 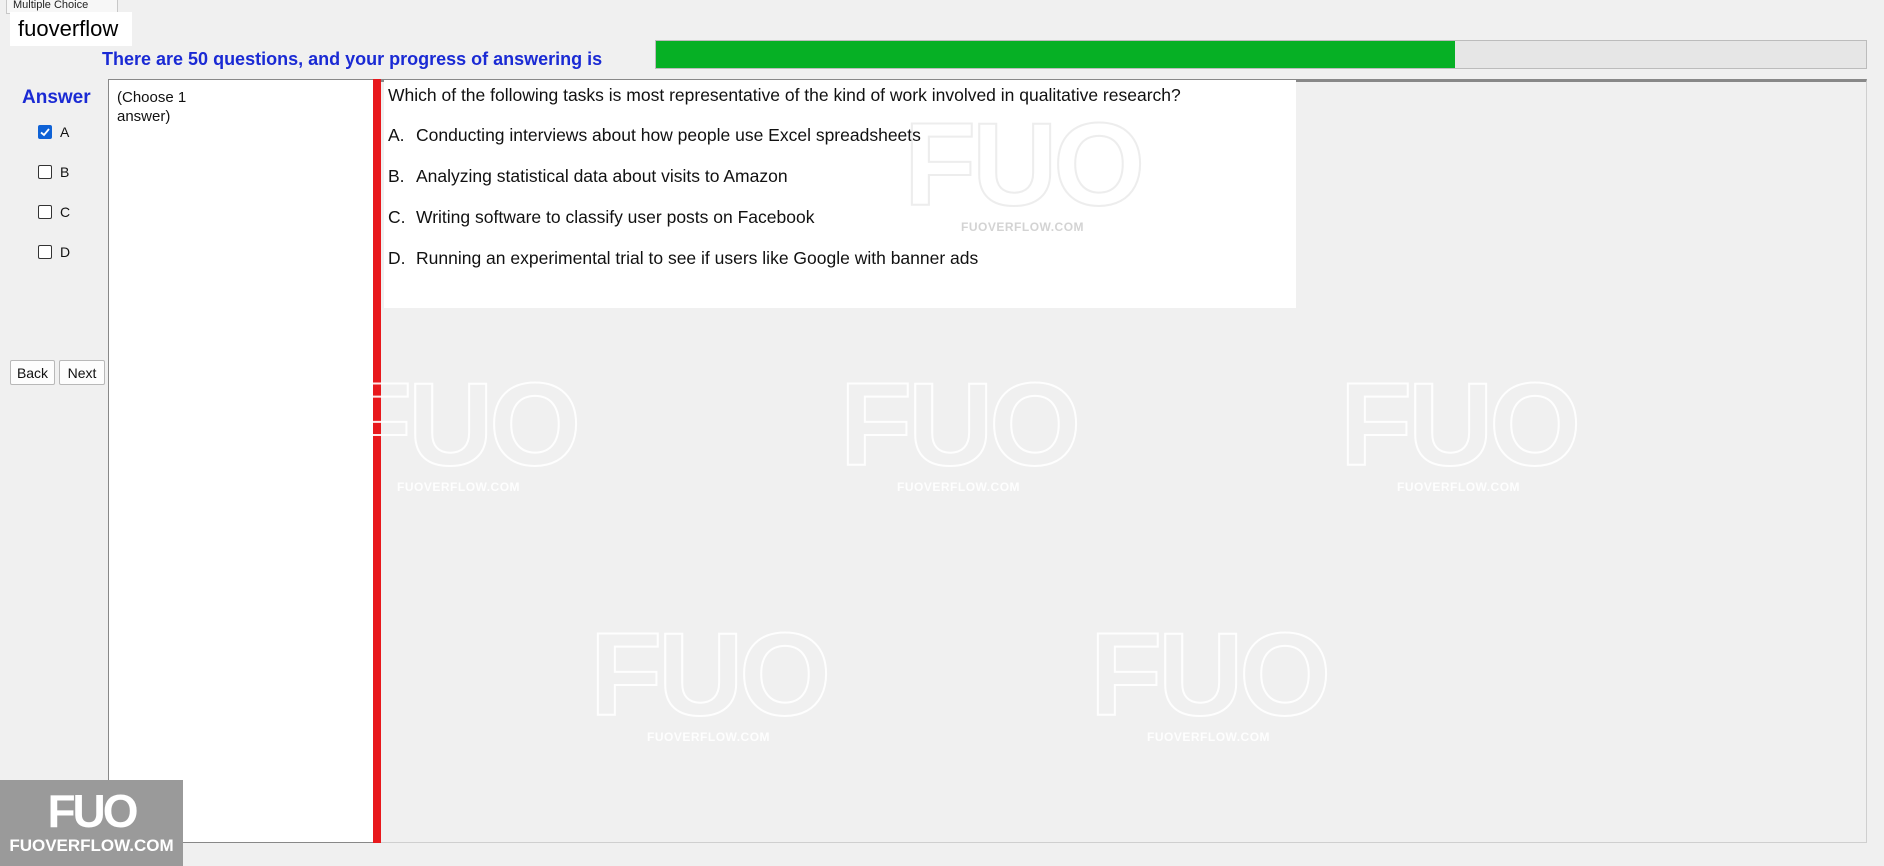 I want to click on answer-option-label: B, so click(x=65, y=172).